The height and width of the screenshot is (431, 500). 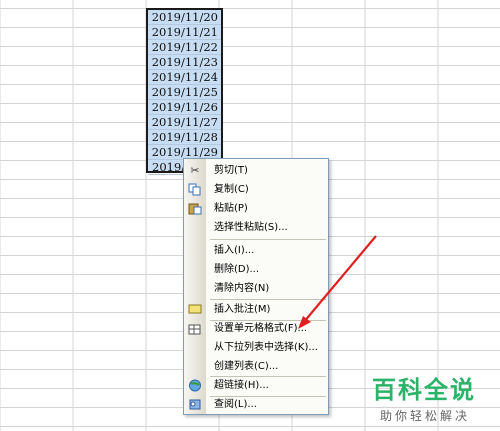 I want to click on watermark-logo: 百科全说 助你轻松解决, so click(x=433, y=397).